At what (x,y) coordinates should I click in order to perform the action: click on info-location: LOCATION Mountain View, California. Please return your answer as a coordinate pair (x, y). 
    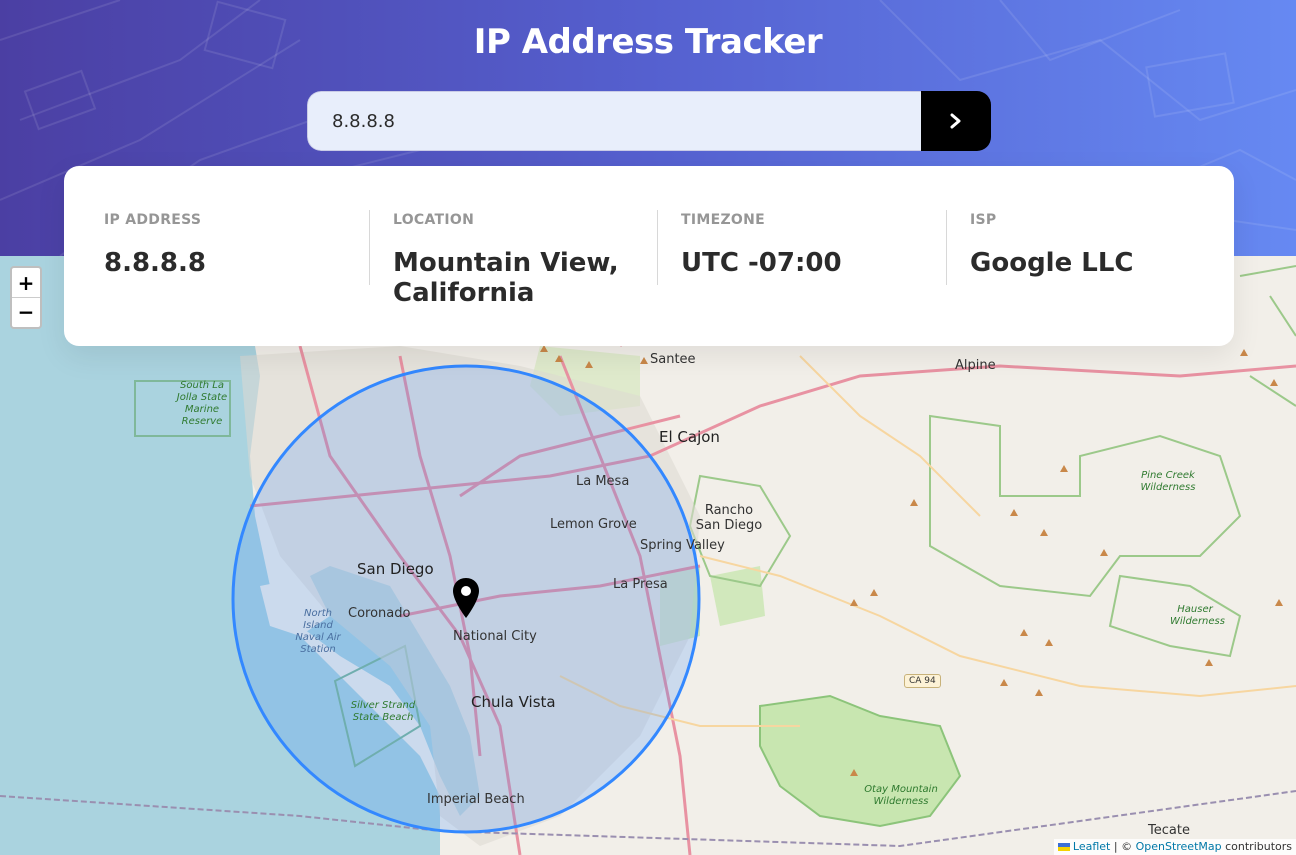
    Looking at the image, I should click on (518, 260).